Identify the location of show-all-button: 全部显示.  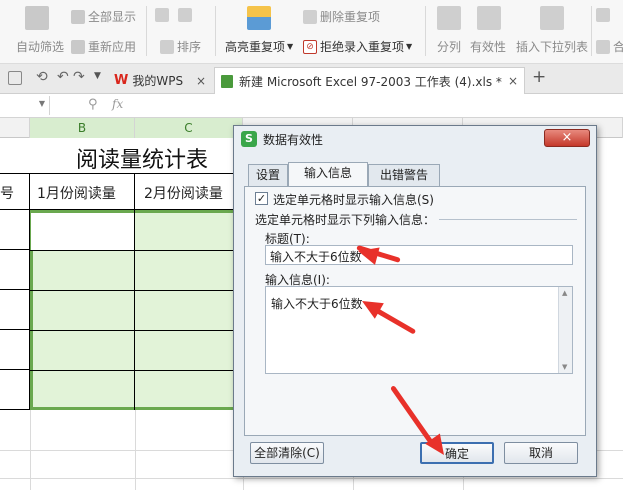
(103, 16).